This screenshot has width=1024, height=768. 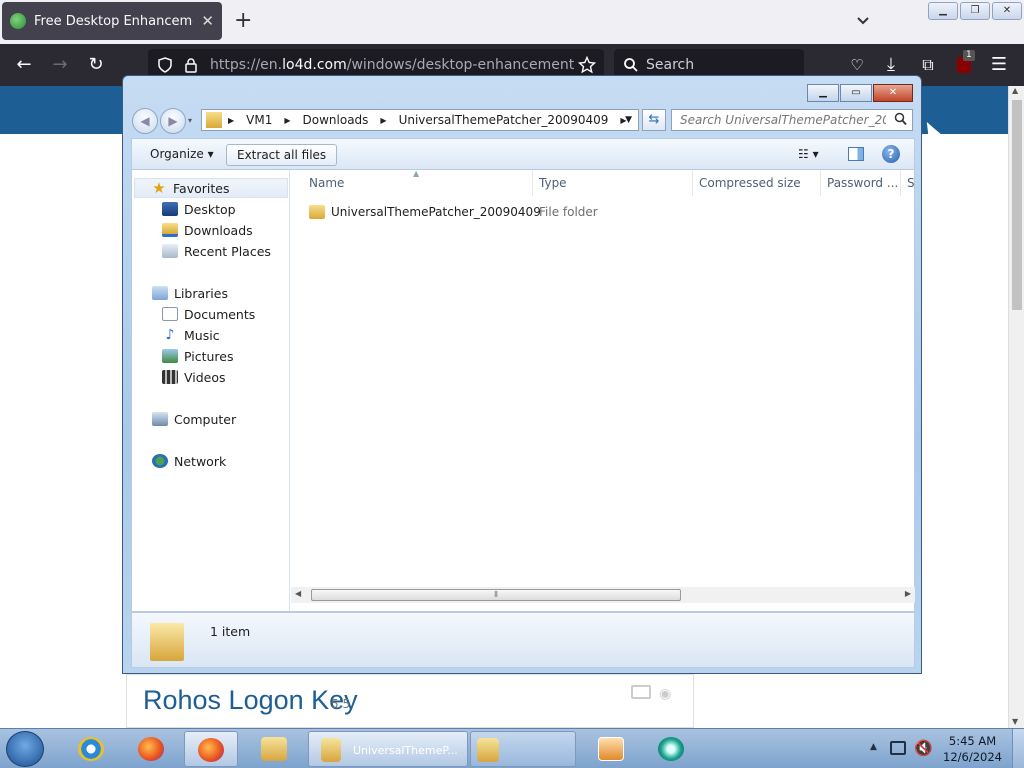 What do you see at coordinates (587, 65) in the screenshot?
I see `bookmark-star-icon` at bounding box center [587, 65].